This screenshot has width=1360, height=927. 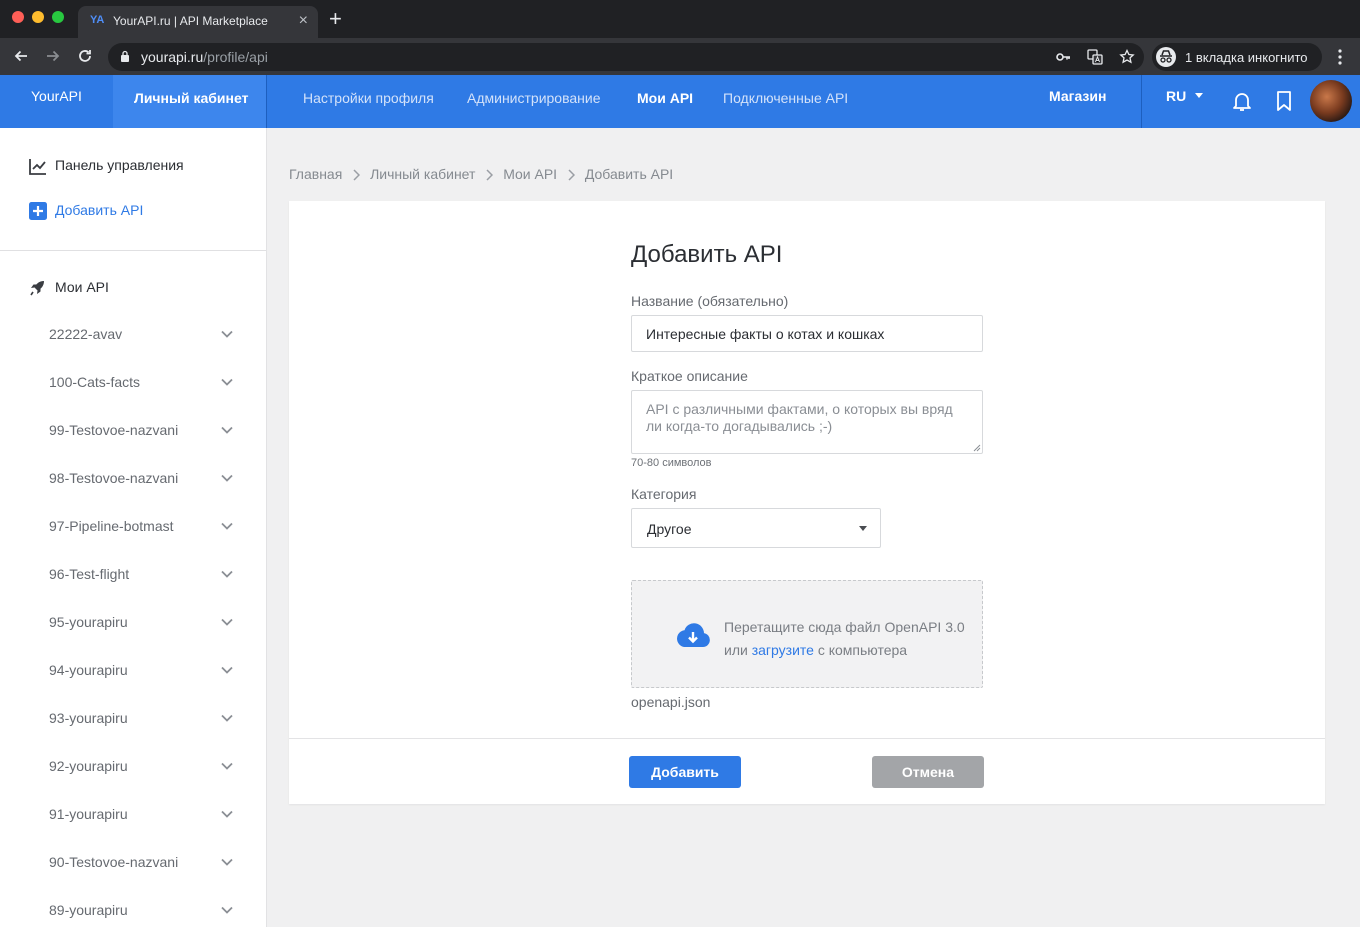 I want to click on category-label: Категория, so click(x=664, y=494).